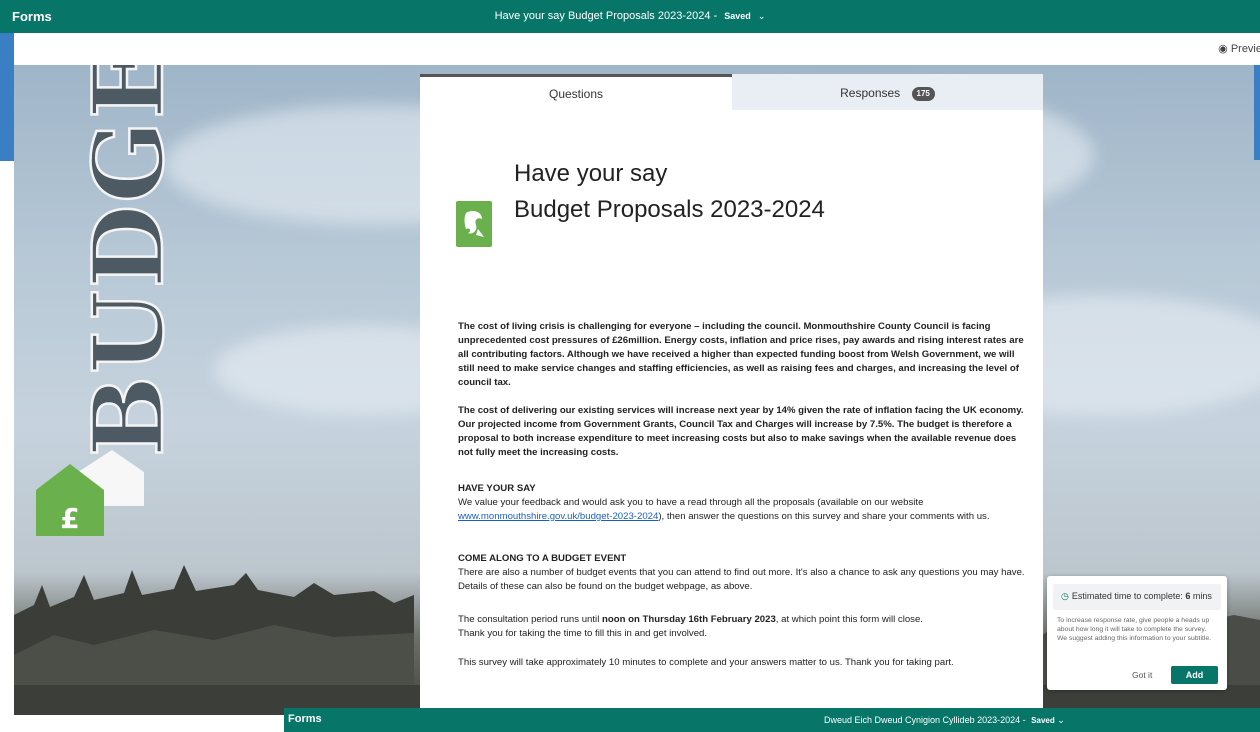 The height and width of the screenshot is (732, 1260). Describe the element at coordinates (849, 619) in the screenshot. I see `consultation-text-end: , at which point this form will close.` at that location.